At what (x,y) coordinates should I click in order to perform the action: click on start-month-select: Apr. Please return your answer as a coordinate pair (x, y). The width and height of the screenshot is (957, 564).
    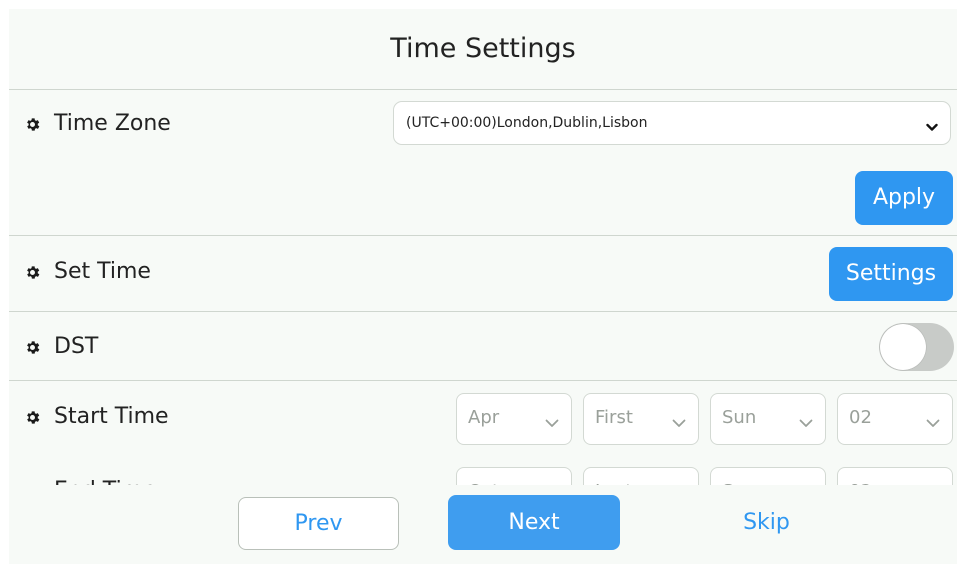
    Looking at the image, I should click on (514, 419).